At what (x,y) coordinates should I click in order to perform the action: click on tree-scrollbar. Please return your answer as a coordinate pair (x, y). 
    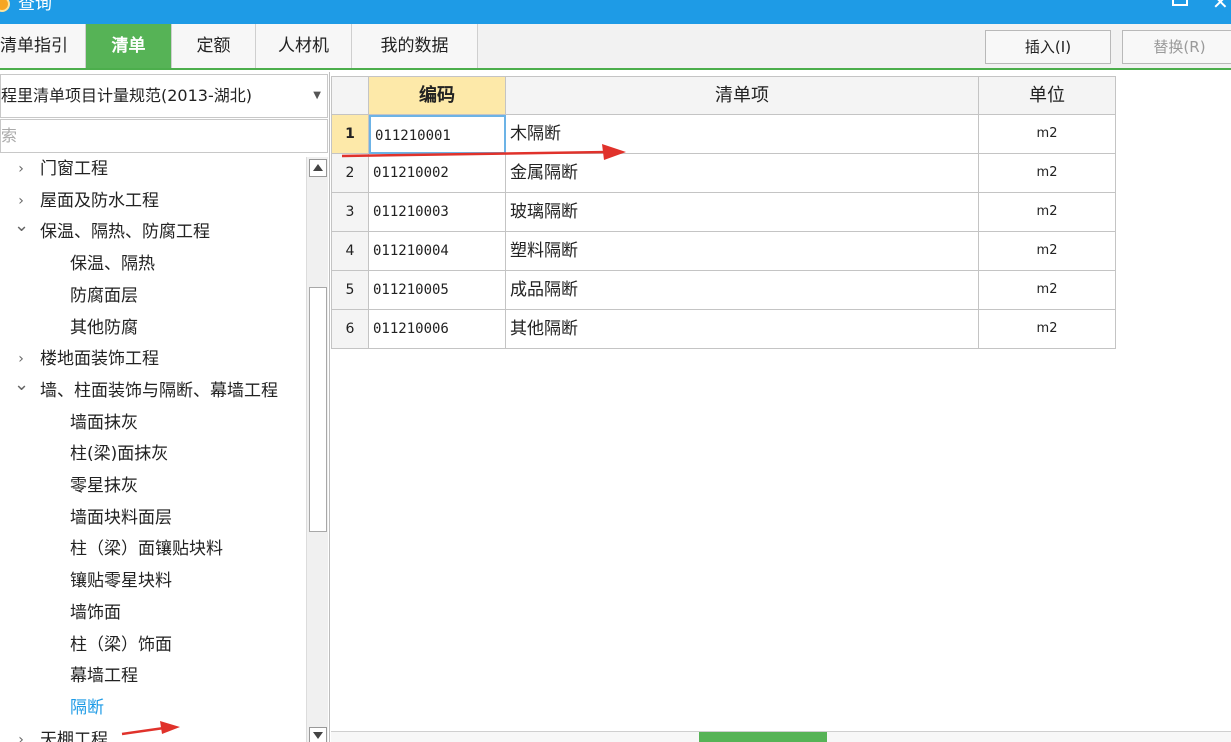
    Looking at the image, I should click on (317, 449).